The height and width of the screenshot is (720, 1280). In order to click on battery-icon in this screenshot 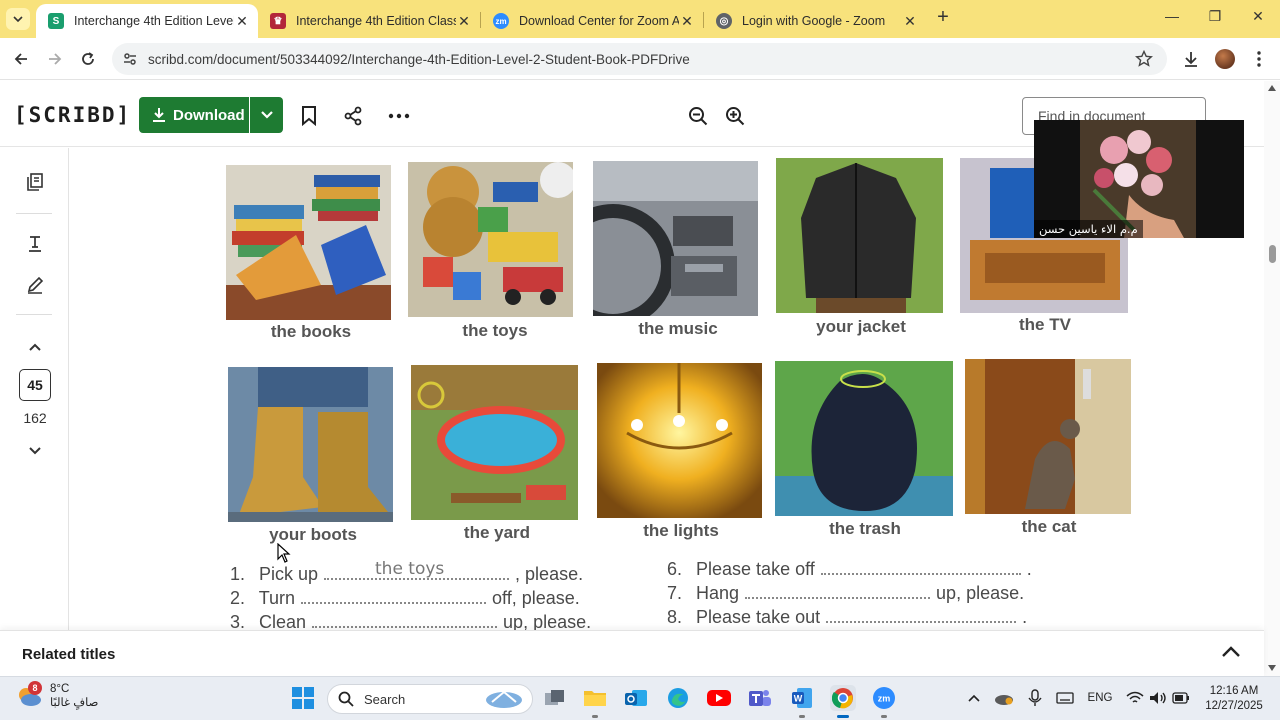, I will do `click(1180, 698)`.